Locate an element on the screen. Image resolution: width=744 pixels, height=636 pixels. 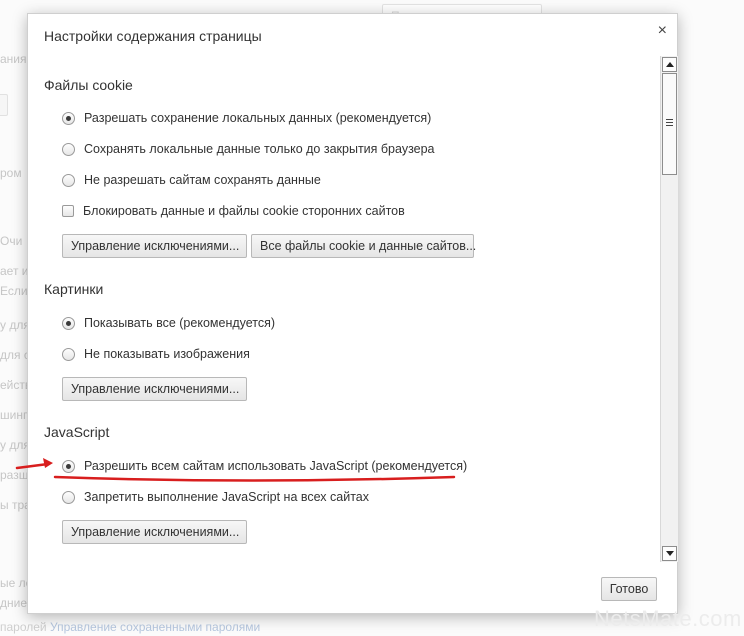
grip-icon is located at coordinates (669, 123).